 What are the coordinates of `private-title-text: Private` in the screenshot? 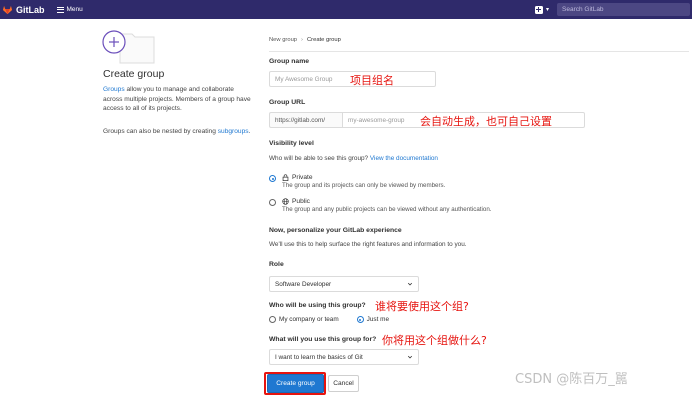 It's located at (302, 177).